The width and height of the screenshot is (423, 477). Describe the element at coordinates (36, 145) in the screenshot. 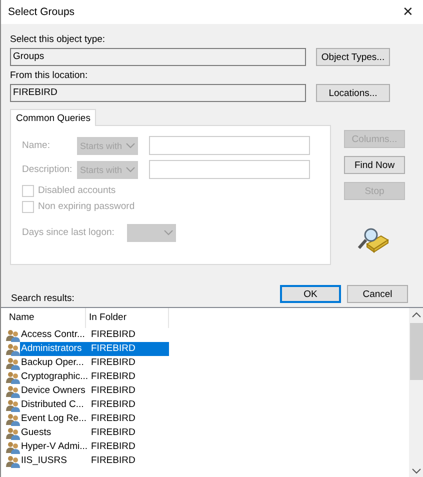

I see `query-label: Name:` at that location.